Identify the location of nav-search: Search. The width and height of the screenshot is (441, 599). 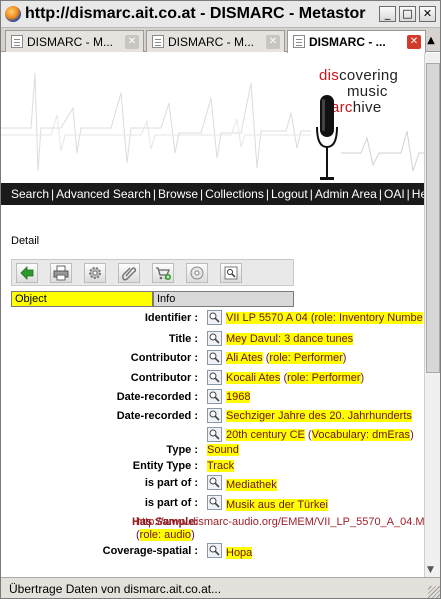
(30, 194).